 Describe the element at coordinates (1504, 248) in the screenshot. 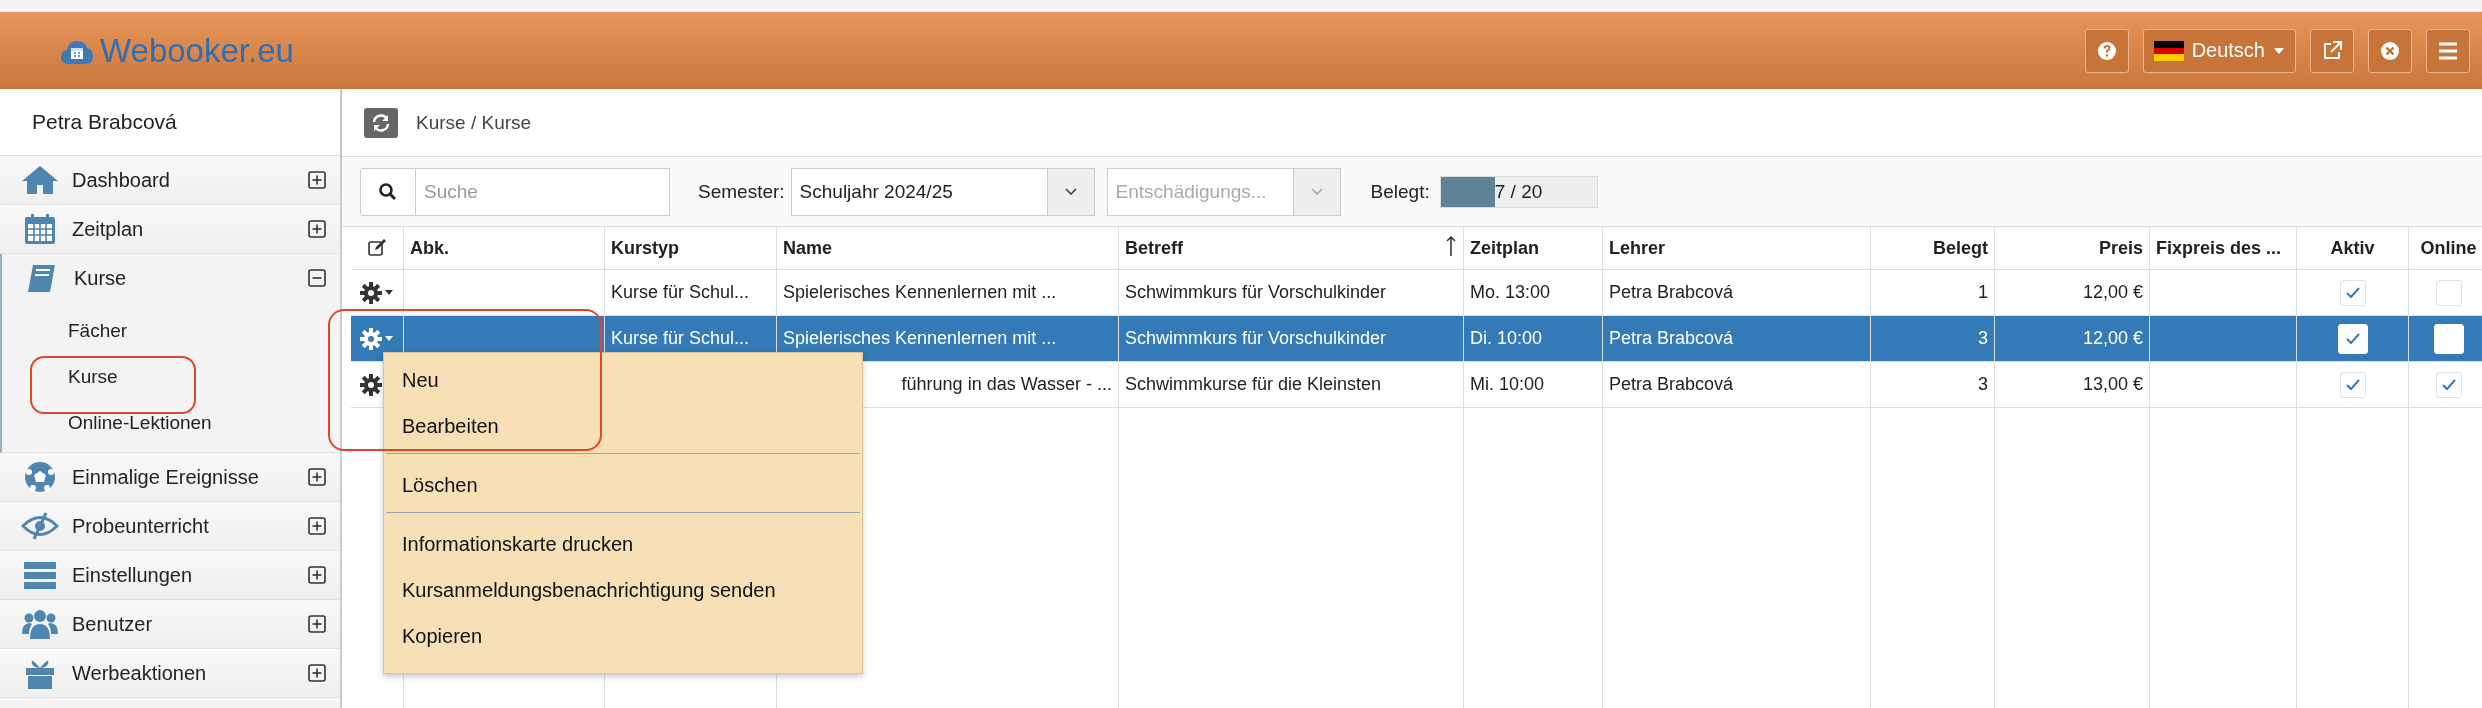

I see `column-header: Zeitplan` at that location.